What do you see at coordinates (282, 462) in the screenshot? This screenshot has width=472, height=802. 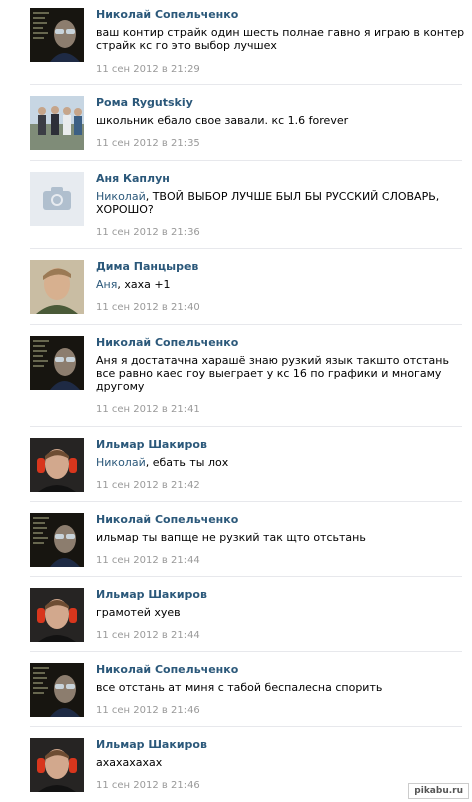 I see `comment-text: Николай, ебать ты лох` at bounding box center [282, 462].